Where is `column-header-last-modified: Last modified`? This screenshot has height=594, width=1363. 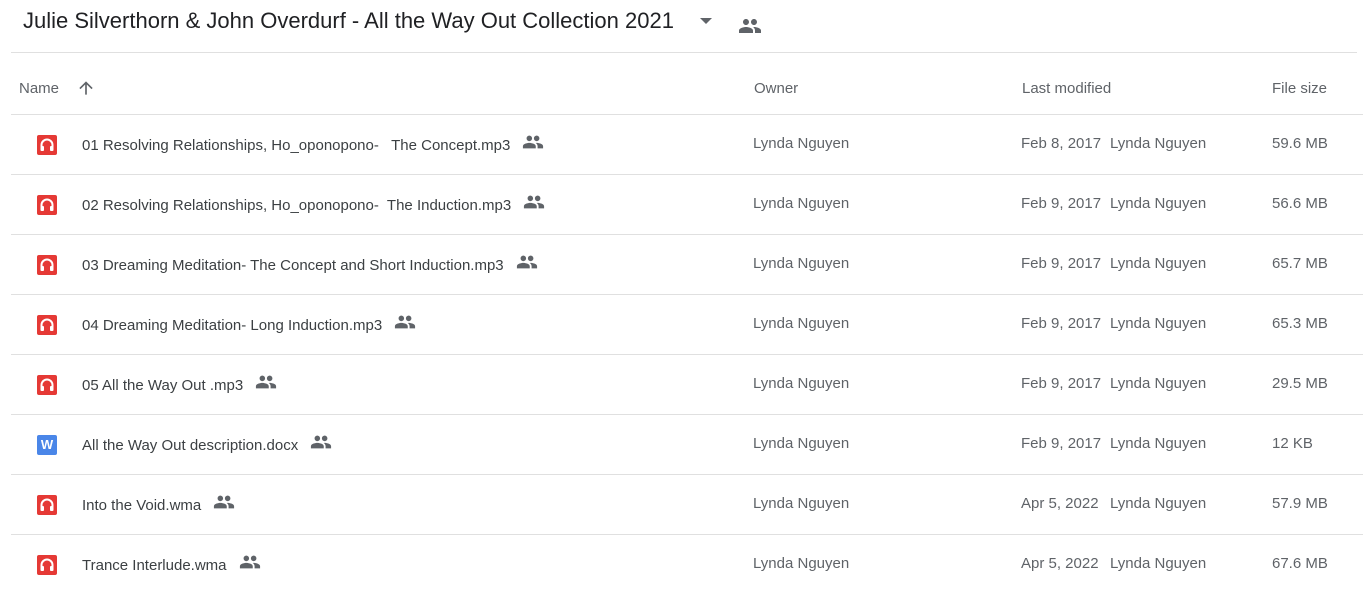
column-header-last-modified: Last modified is located at coordinates (1066, 88).